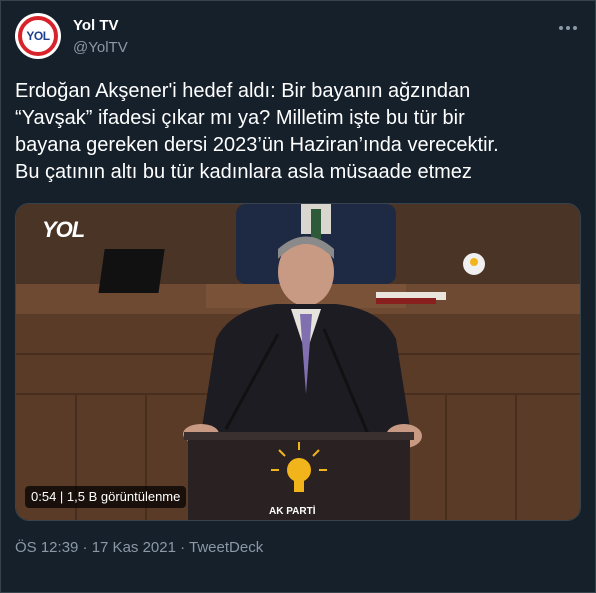 This screenshot has height=593, width=596. I want to click on video-duration-badge: 0:54 | 1,5 B görüntülenme, so click(106, 497).